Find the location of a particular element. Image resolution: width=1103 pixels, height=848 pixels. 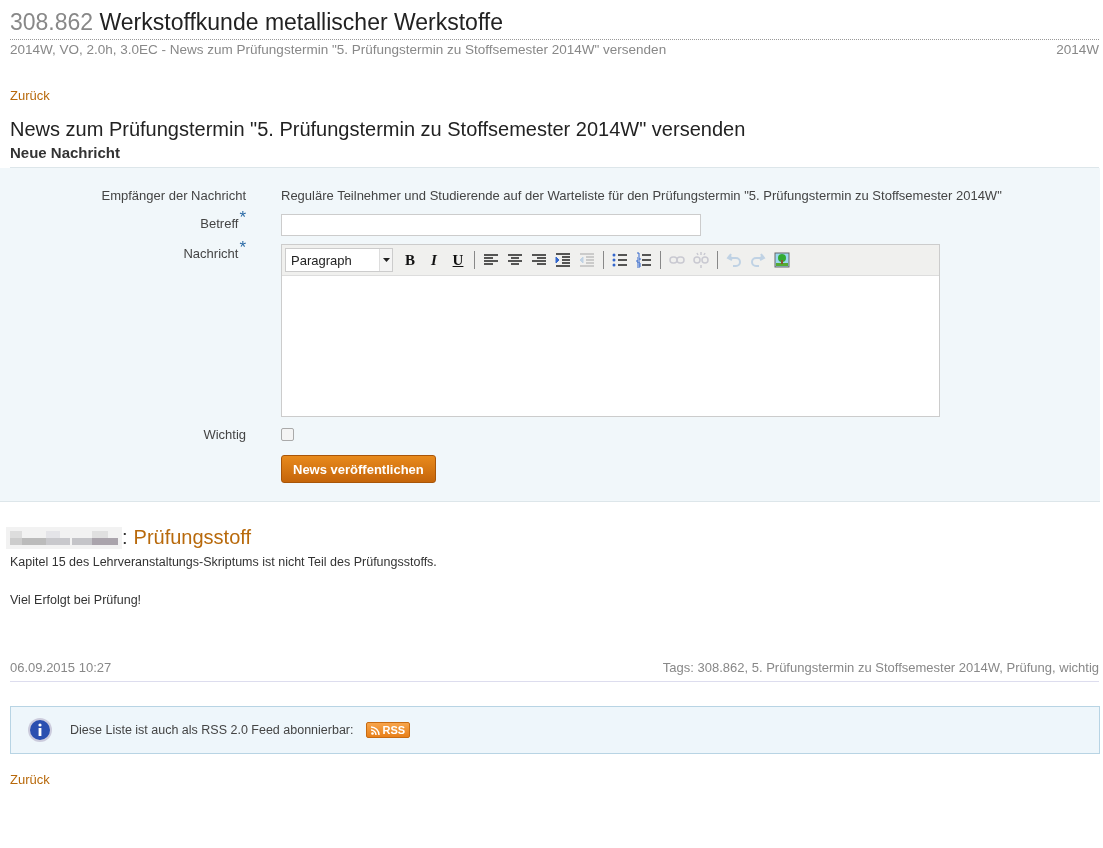

align-right-icon is located at coordinates (539, 260).